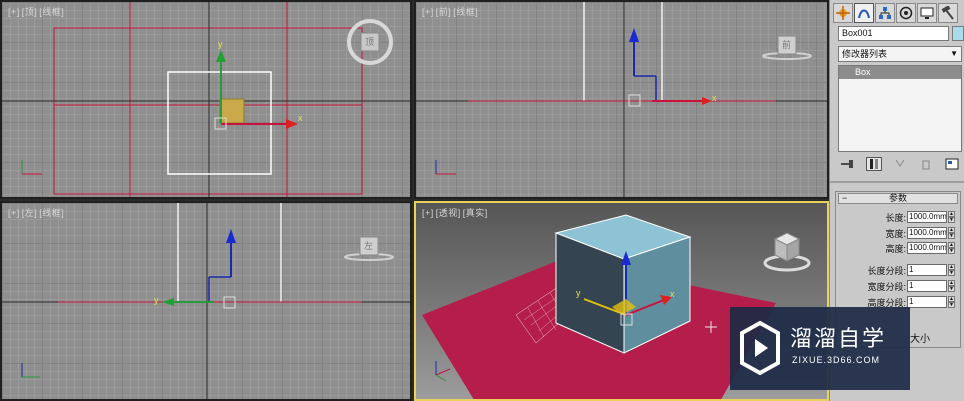  I want to click on hammer-icon, so click(947, 13).